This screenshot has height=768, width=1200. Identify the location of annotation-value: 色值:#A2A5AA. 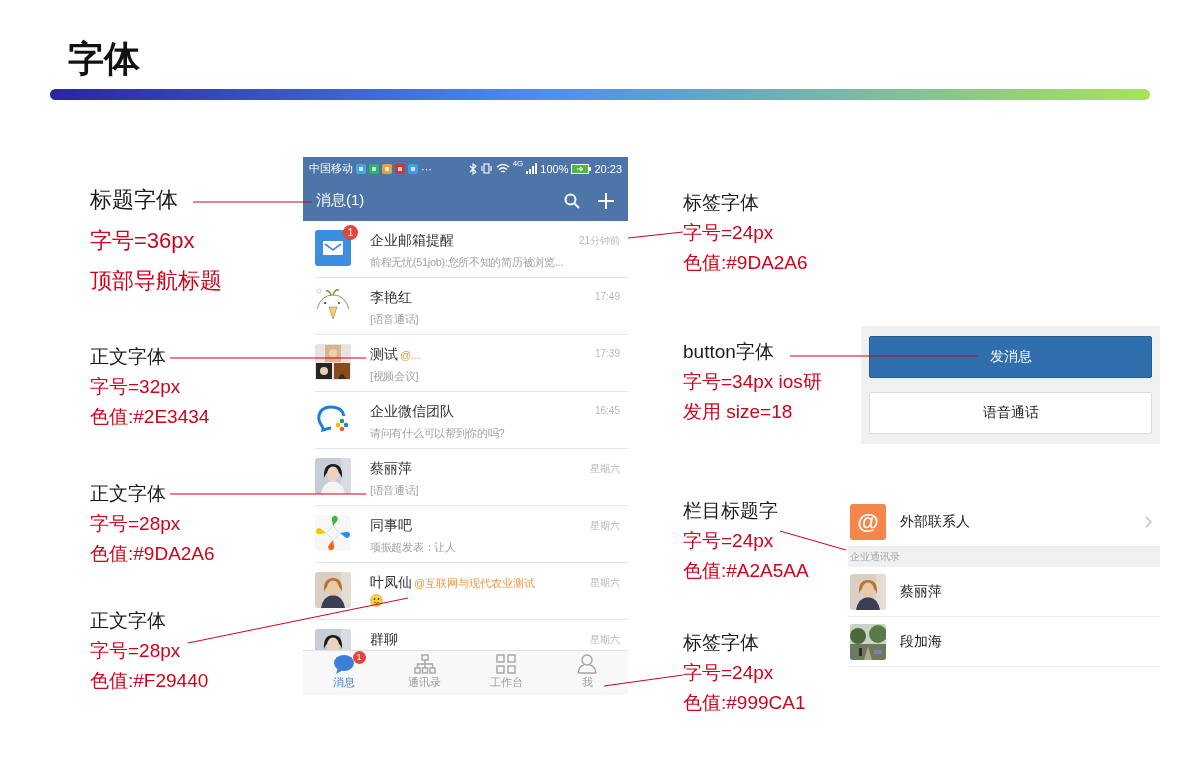
(746, 571).